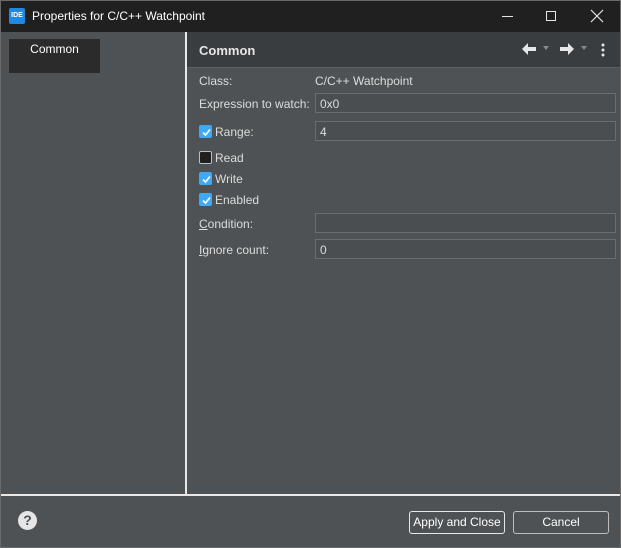 The height and width of the screenshot is (548, 621). What do you see at coordinates (310, 521) in the screenshot?
I see `dialog-footer: ? Apply and Close Cancel` at bounding box center [310, 521].